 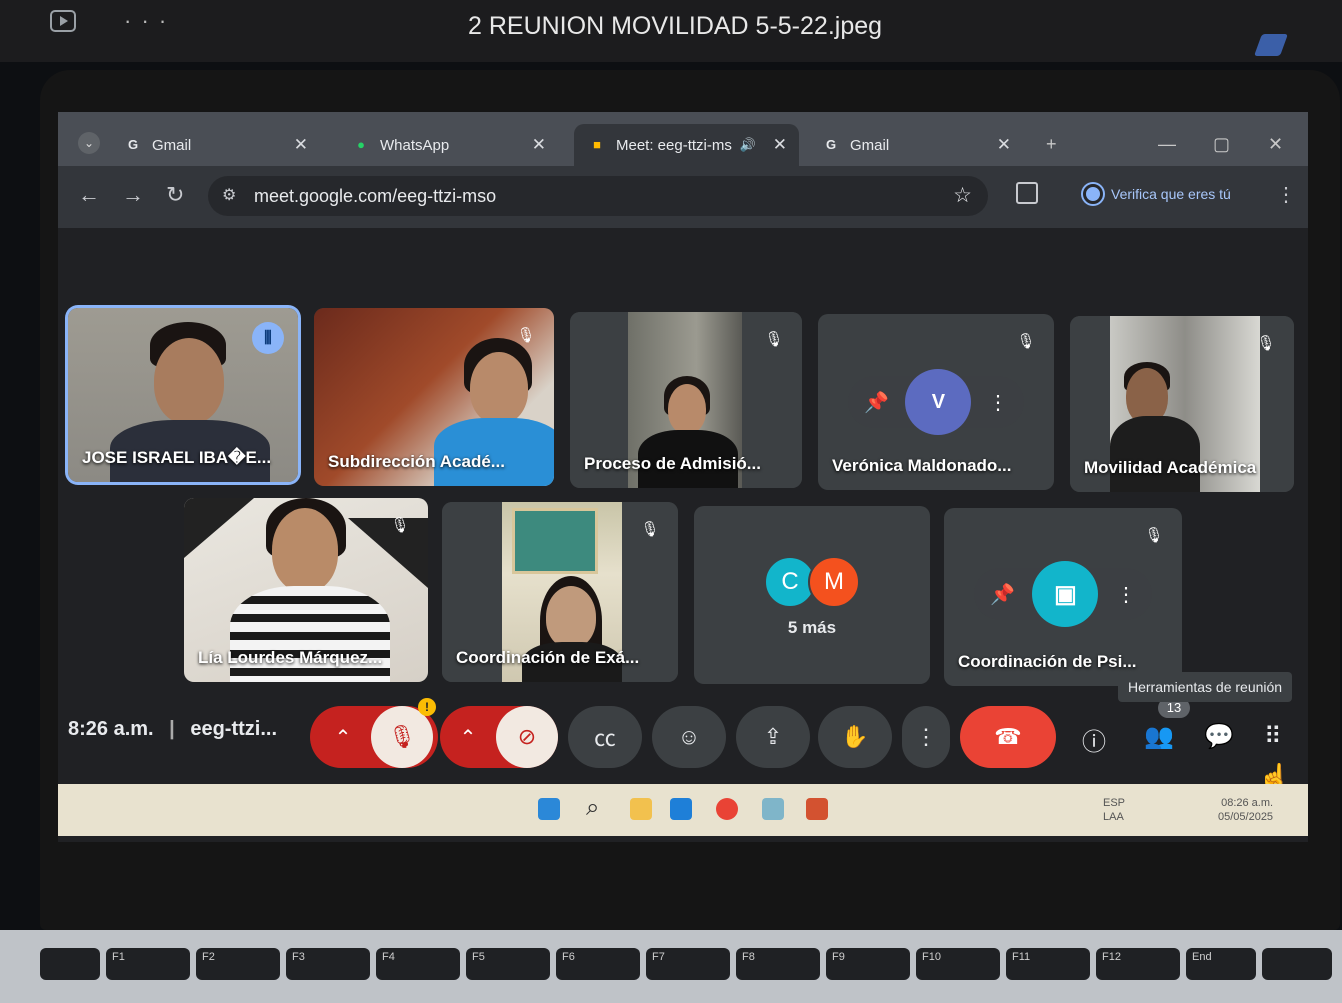 I want to click on more-options-button: · · ·, so click(x=146, y=21).